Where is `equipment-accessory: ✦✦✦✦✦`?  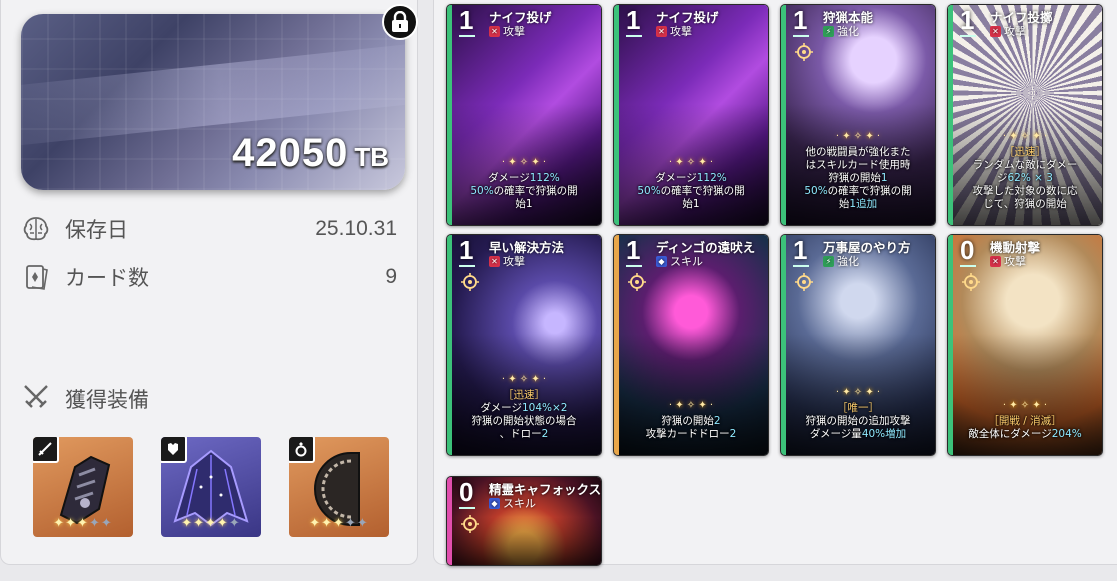
equipment-accessory: ✦✦✦✦✦ is located at coordinates (339, 487).